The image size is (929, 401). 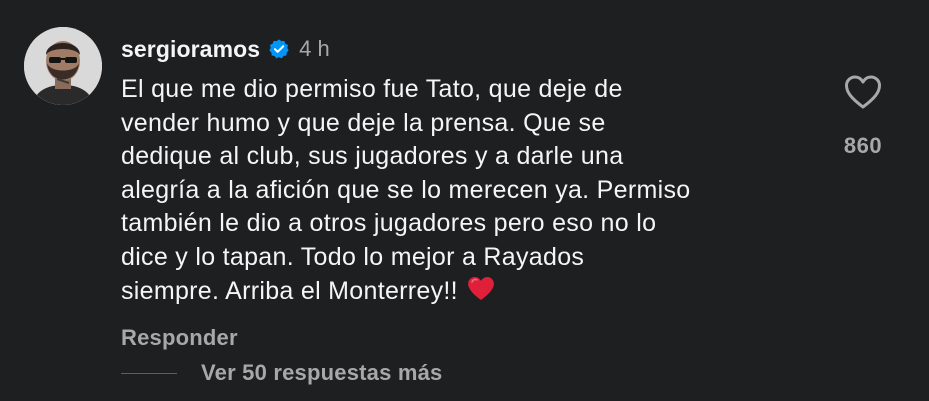 What do you see at coordinates (314, 48) in the screenshot?
I see `timestamp: 4 h` at bounding box center [314, 48].